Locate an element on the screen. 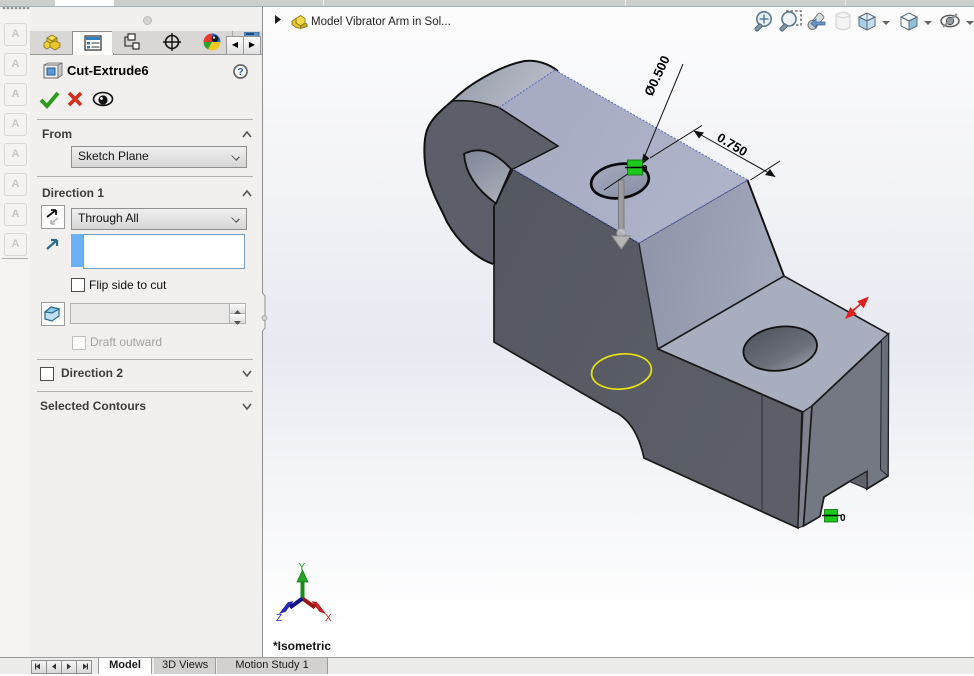  svg-text: Z is located at coordinates (279, 618).